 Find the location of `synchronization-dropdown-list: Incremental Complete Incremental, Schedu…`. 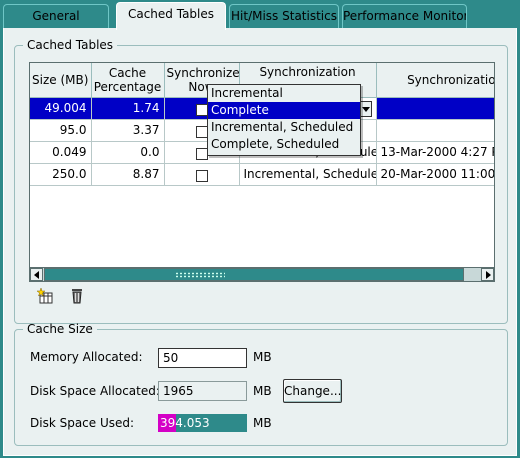

synchronization-dropdown-list: Incremental Complete Incremental, Schedu… is located at coordinates (284, 120).